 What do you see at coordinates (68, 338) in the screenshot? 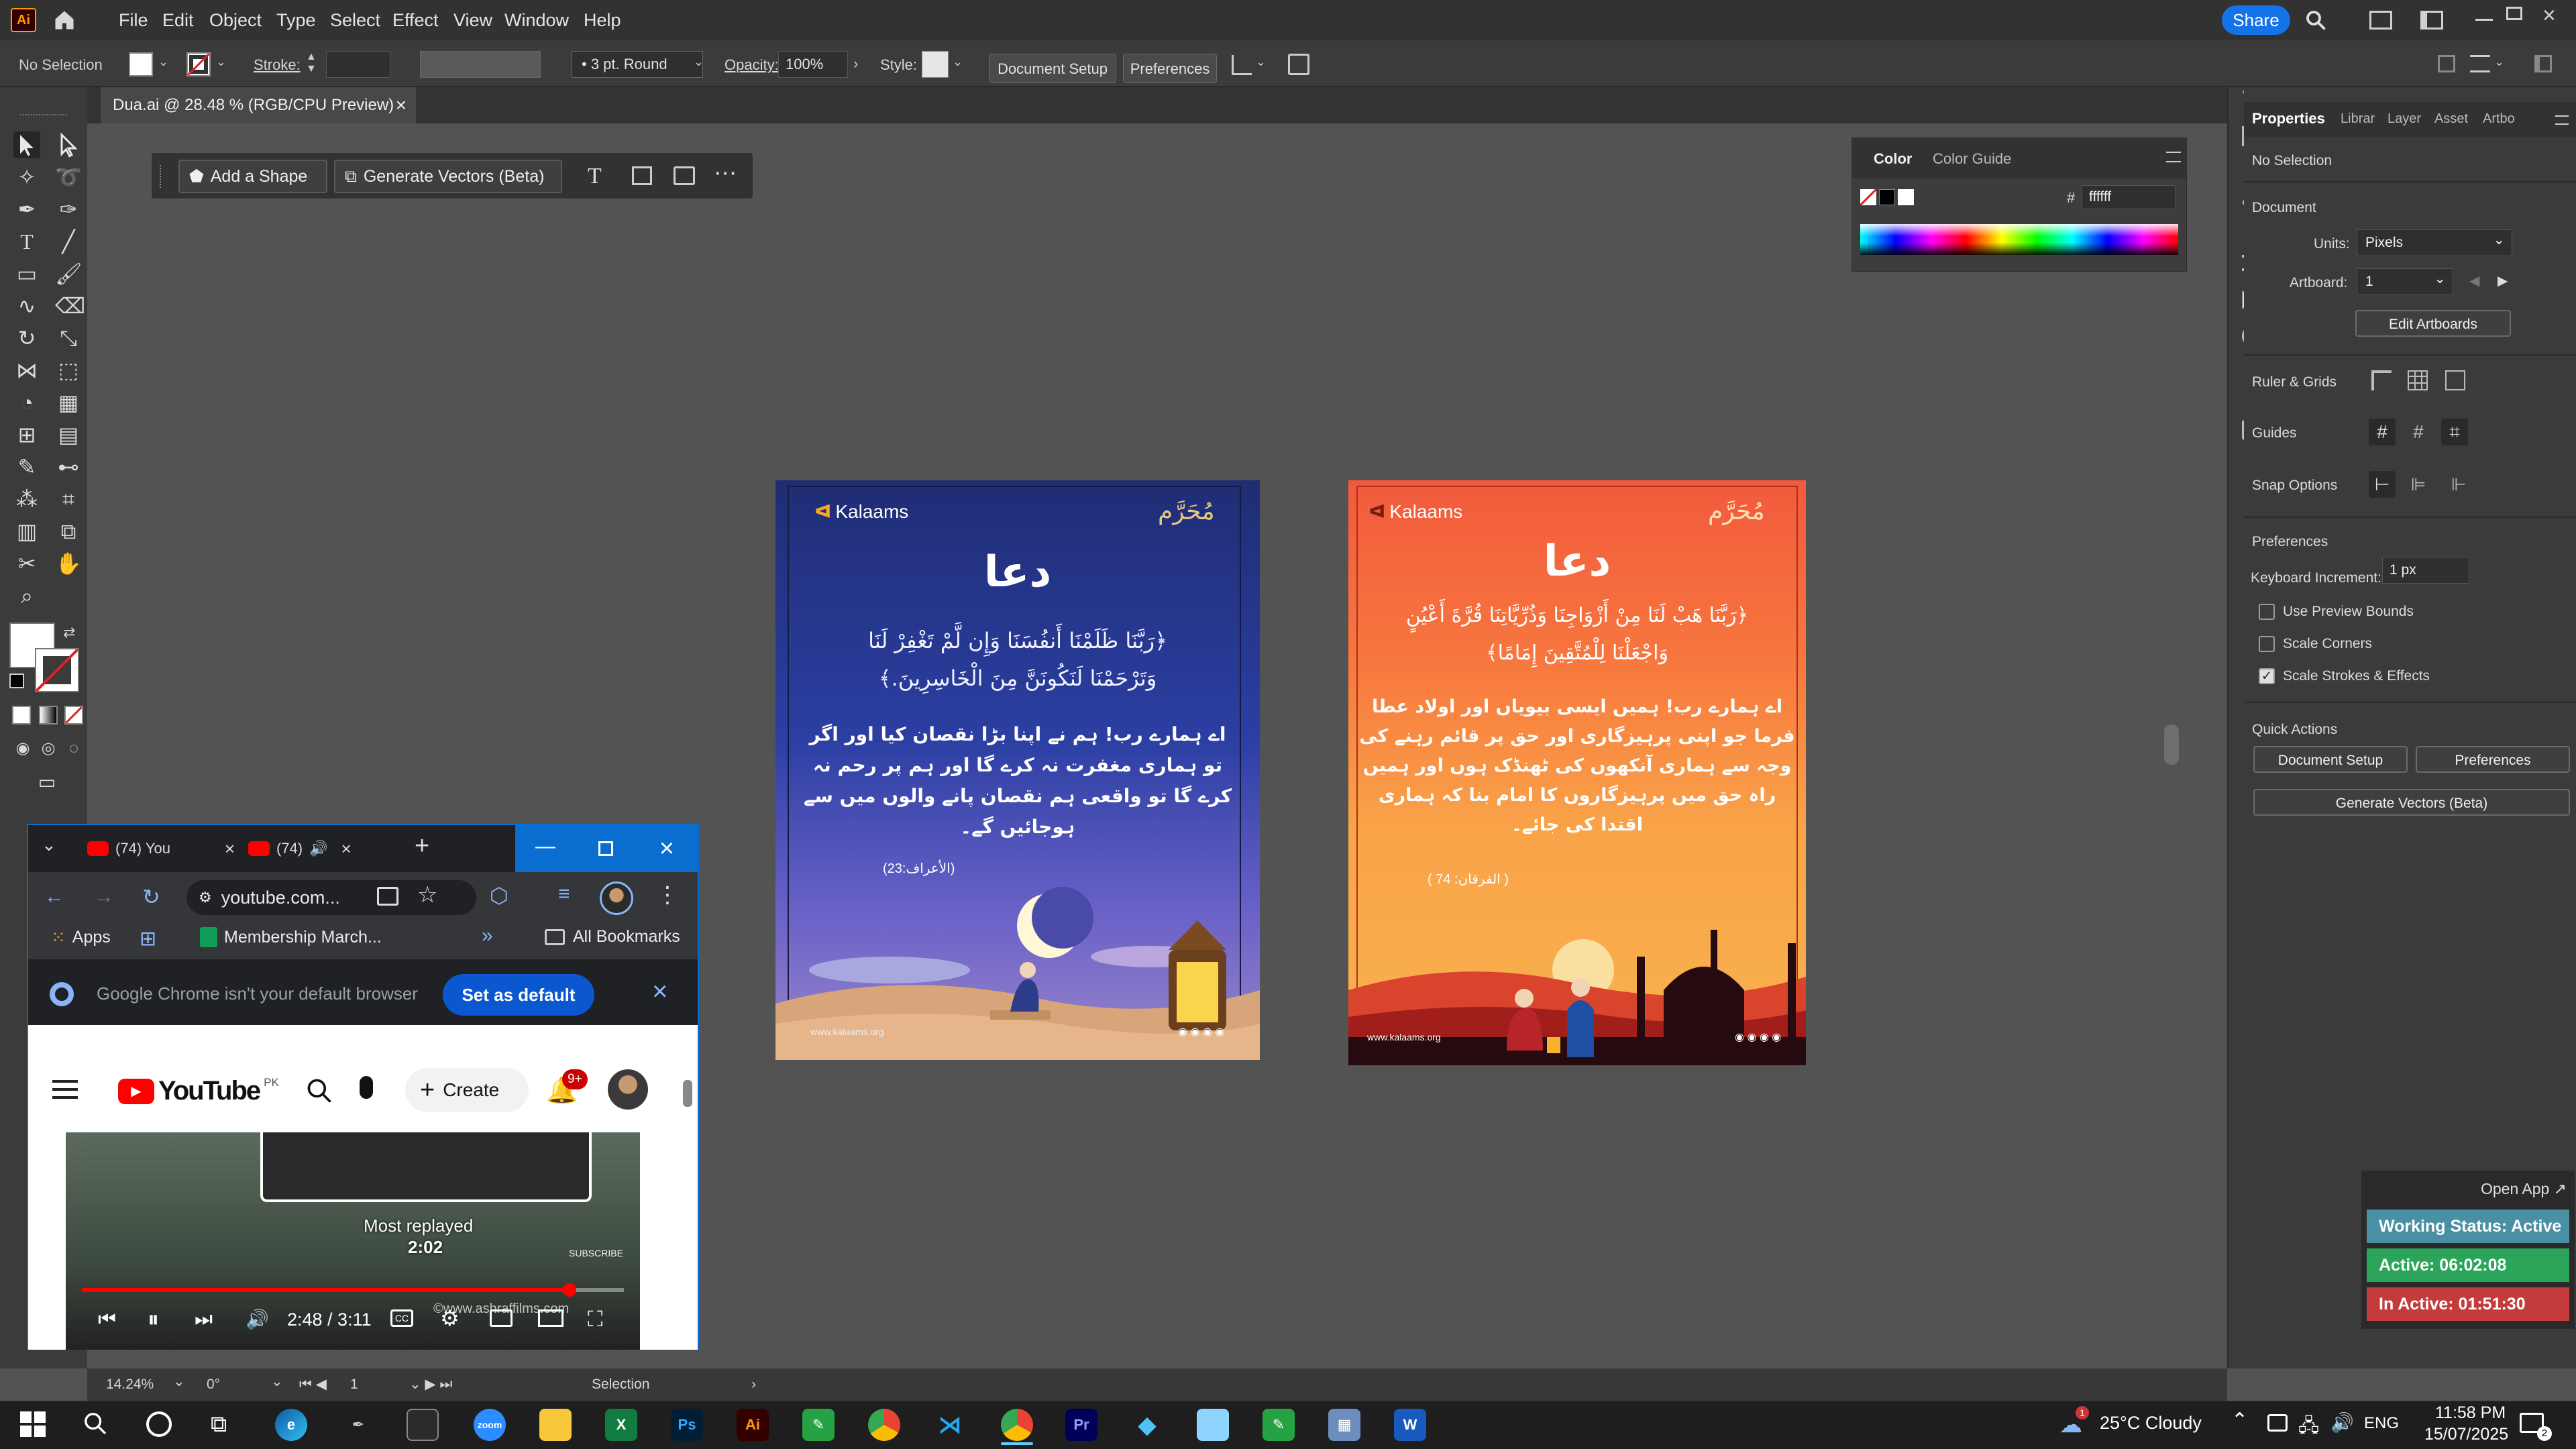
I see `scale-tool-icon: ⤡` at bounding box center [68, 338].